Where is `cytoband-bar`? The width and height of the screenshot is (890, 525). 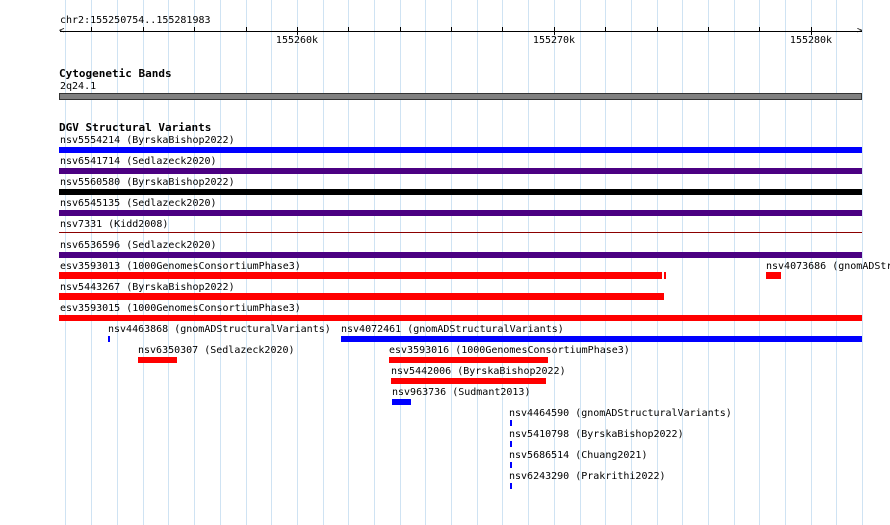 cytoband-bar is located at coordinates (460, 96).